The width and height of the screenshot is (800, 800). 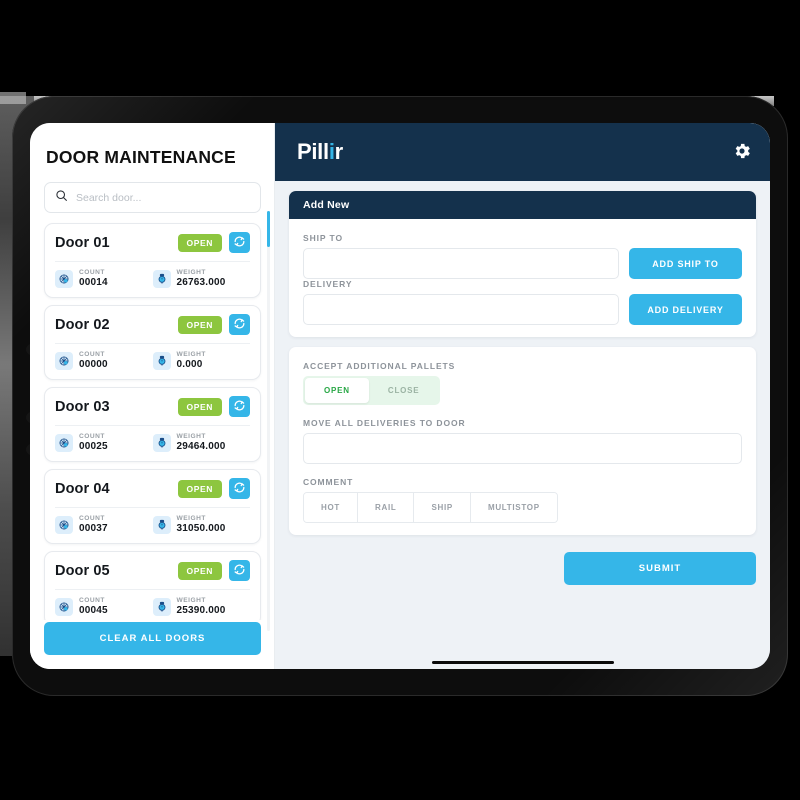 What do you see at coordinates (379, 366) in the screenshot?
I see `accept-pallets-label: ACCEPT ADDITIONAL PALLETS` at bounding box center [379, 366].